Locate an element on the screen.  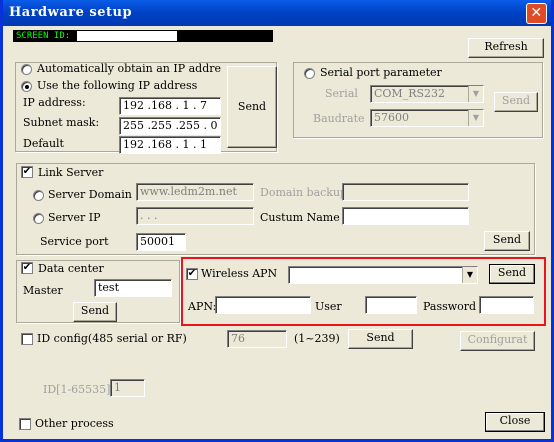
auto-ip-label: Automatically obtain an IP addre is located at coordinates (129, 68).